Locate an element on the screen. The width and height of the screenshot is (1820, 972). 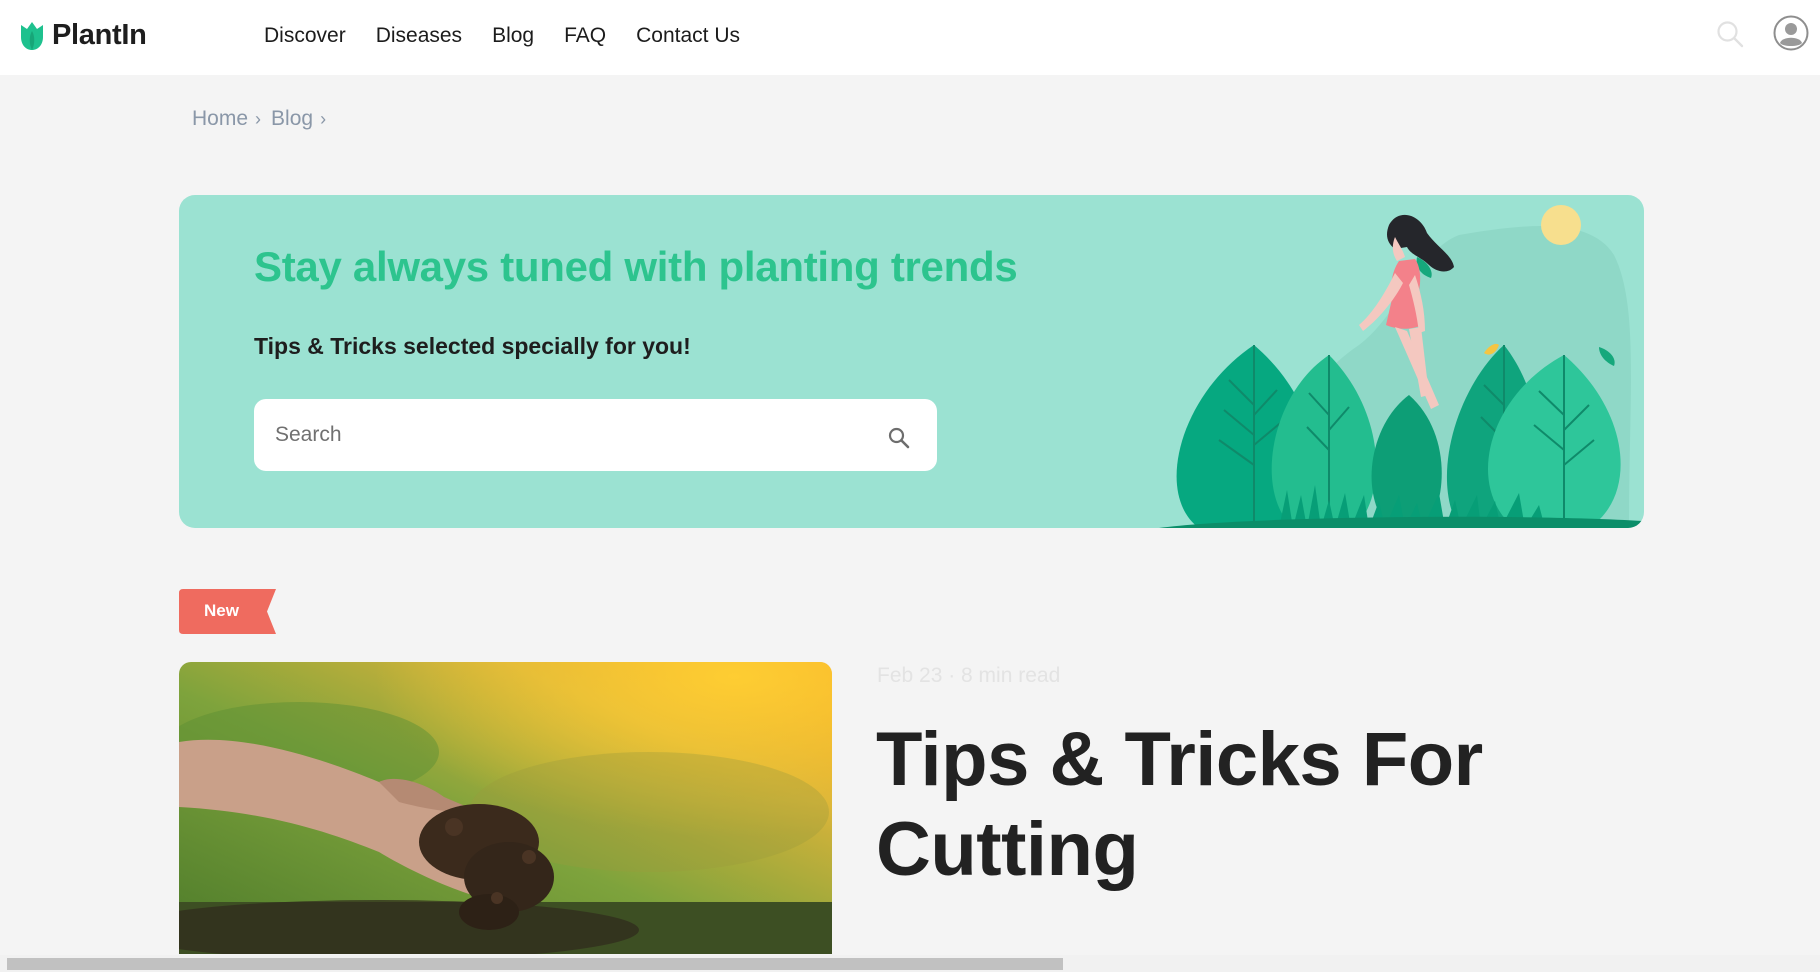
featured-article-image is located at coordinates (505, 808).